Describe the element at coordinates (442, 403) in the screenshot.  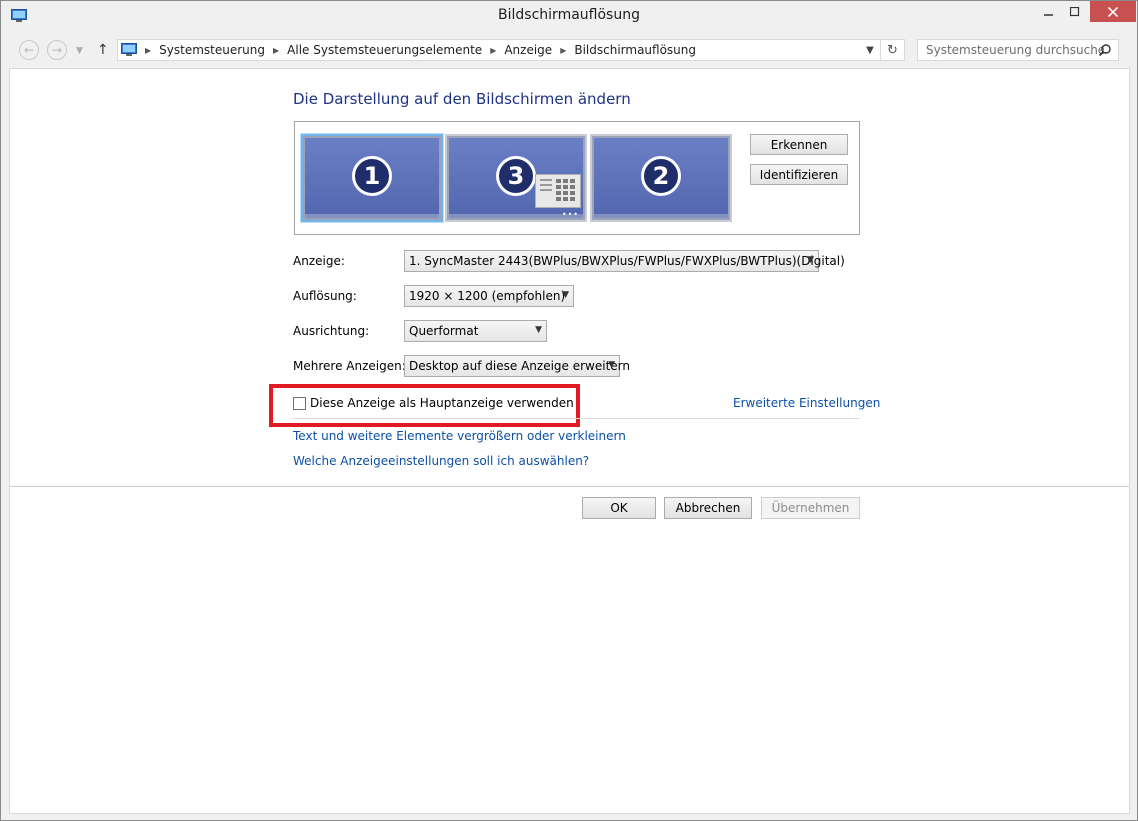
I see `main-display-checkbox-label: Diese Anzeige als Hauptanzeige verwenden` at that location.